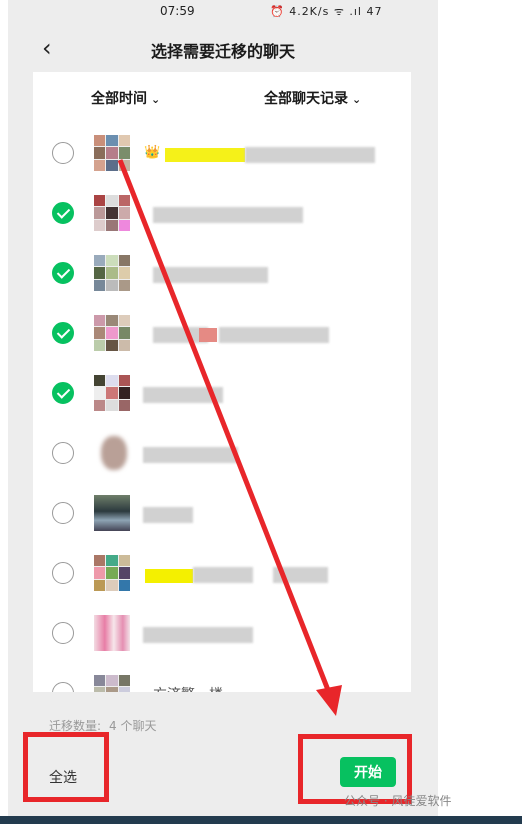 Image resolution: width=522 pixels, height=824 pixels. What do you see at coordinates (261, 820) in the screenshot?
I see `footer-strip` at bounding box center [261, 820].